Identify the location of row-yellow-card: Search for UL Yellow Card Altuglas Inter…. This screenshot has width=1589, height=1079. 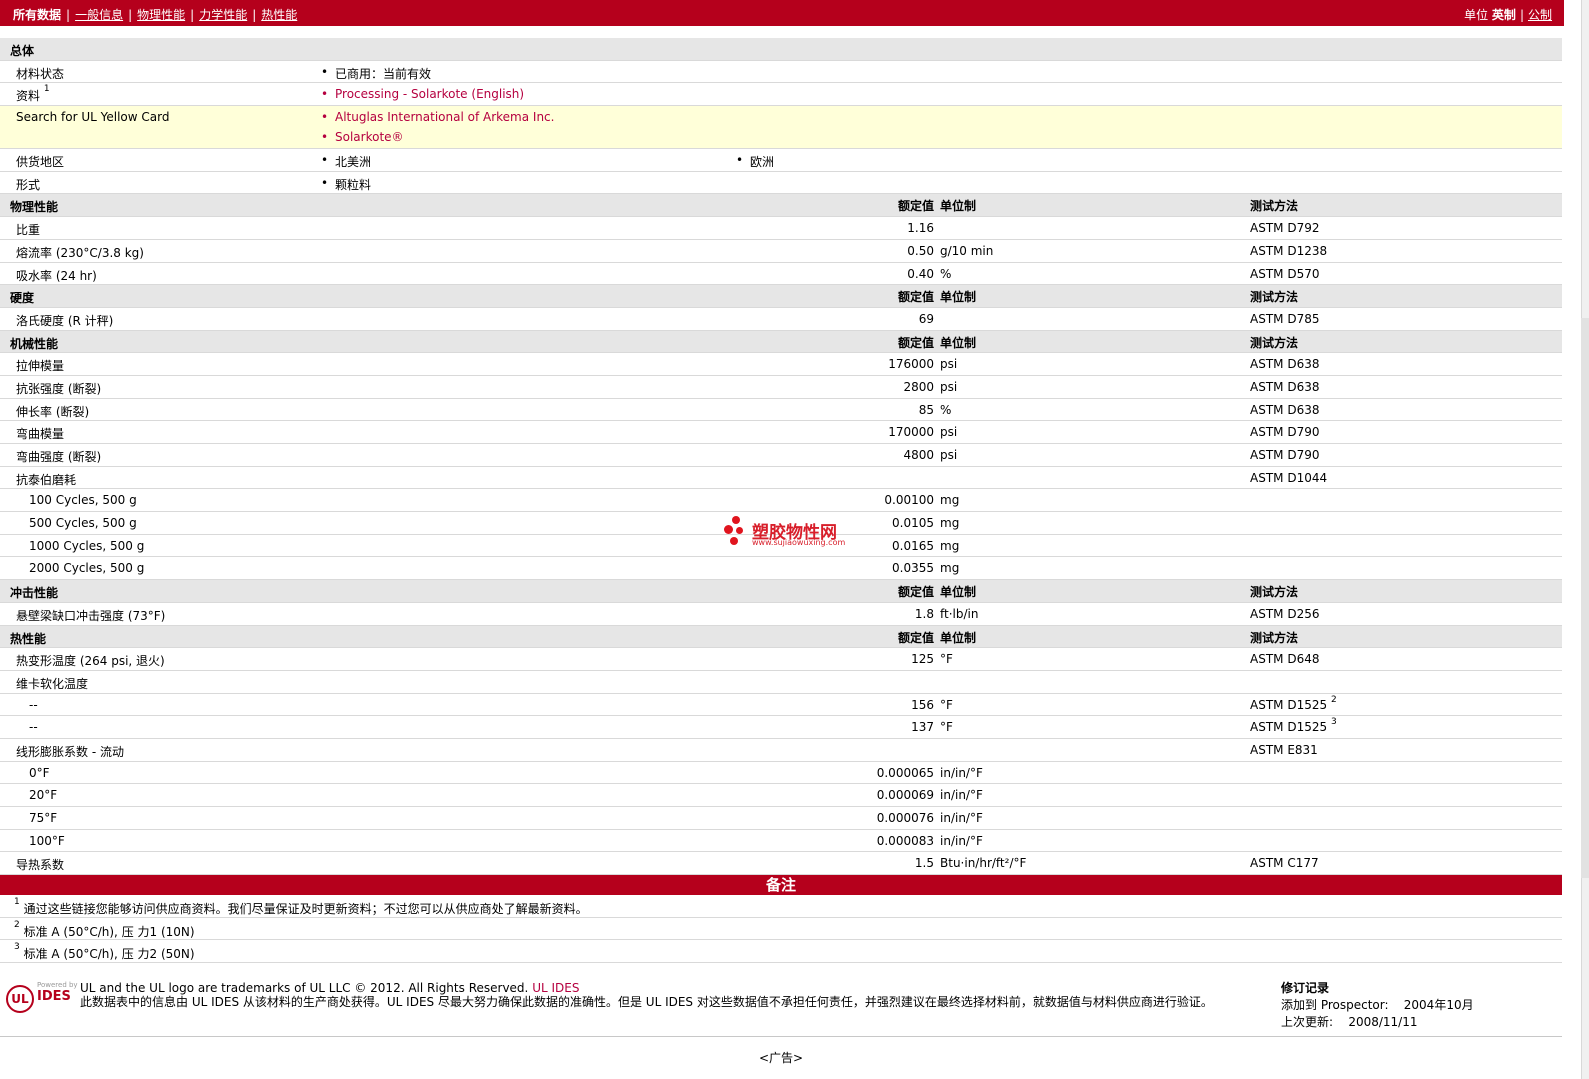
(781, 128).